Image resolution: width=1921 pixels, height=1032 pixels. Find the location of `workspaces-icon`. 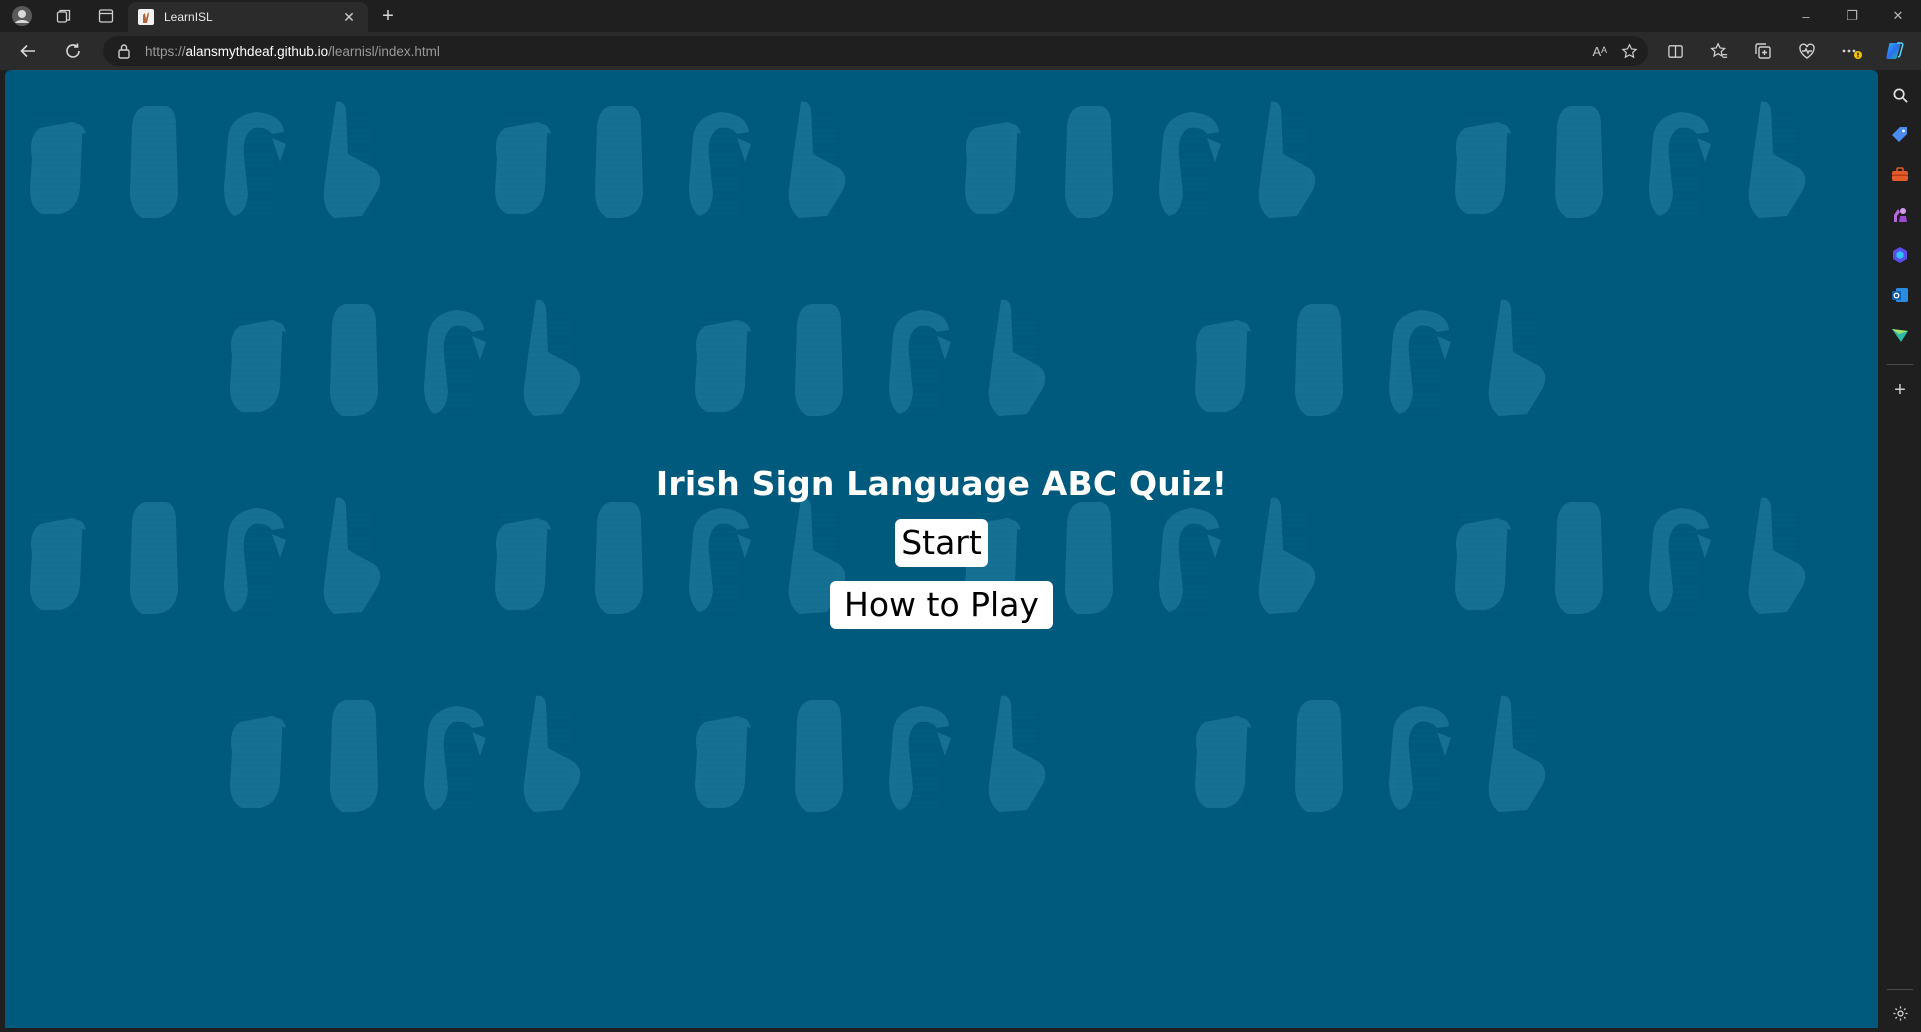

workspaces-icon is located at coordinates (64, 16).